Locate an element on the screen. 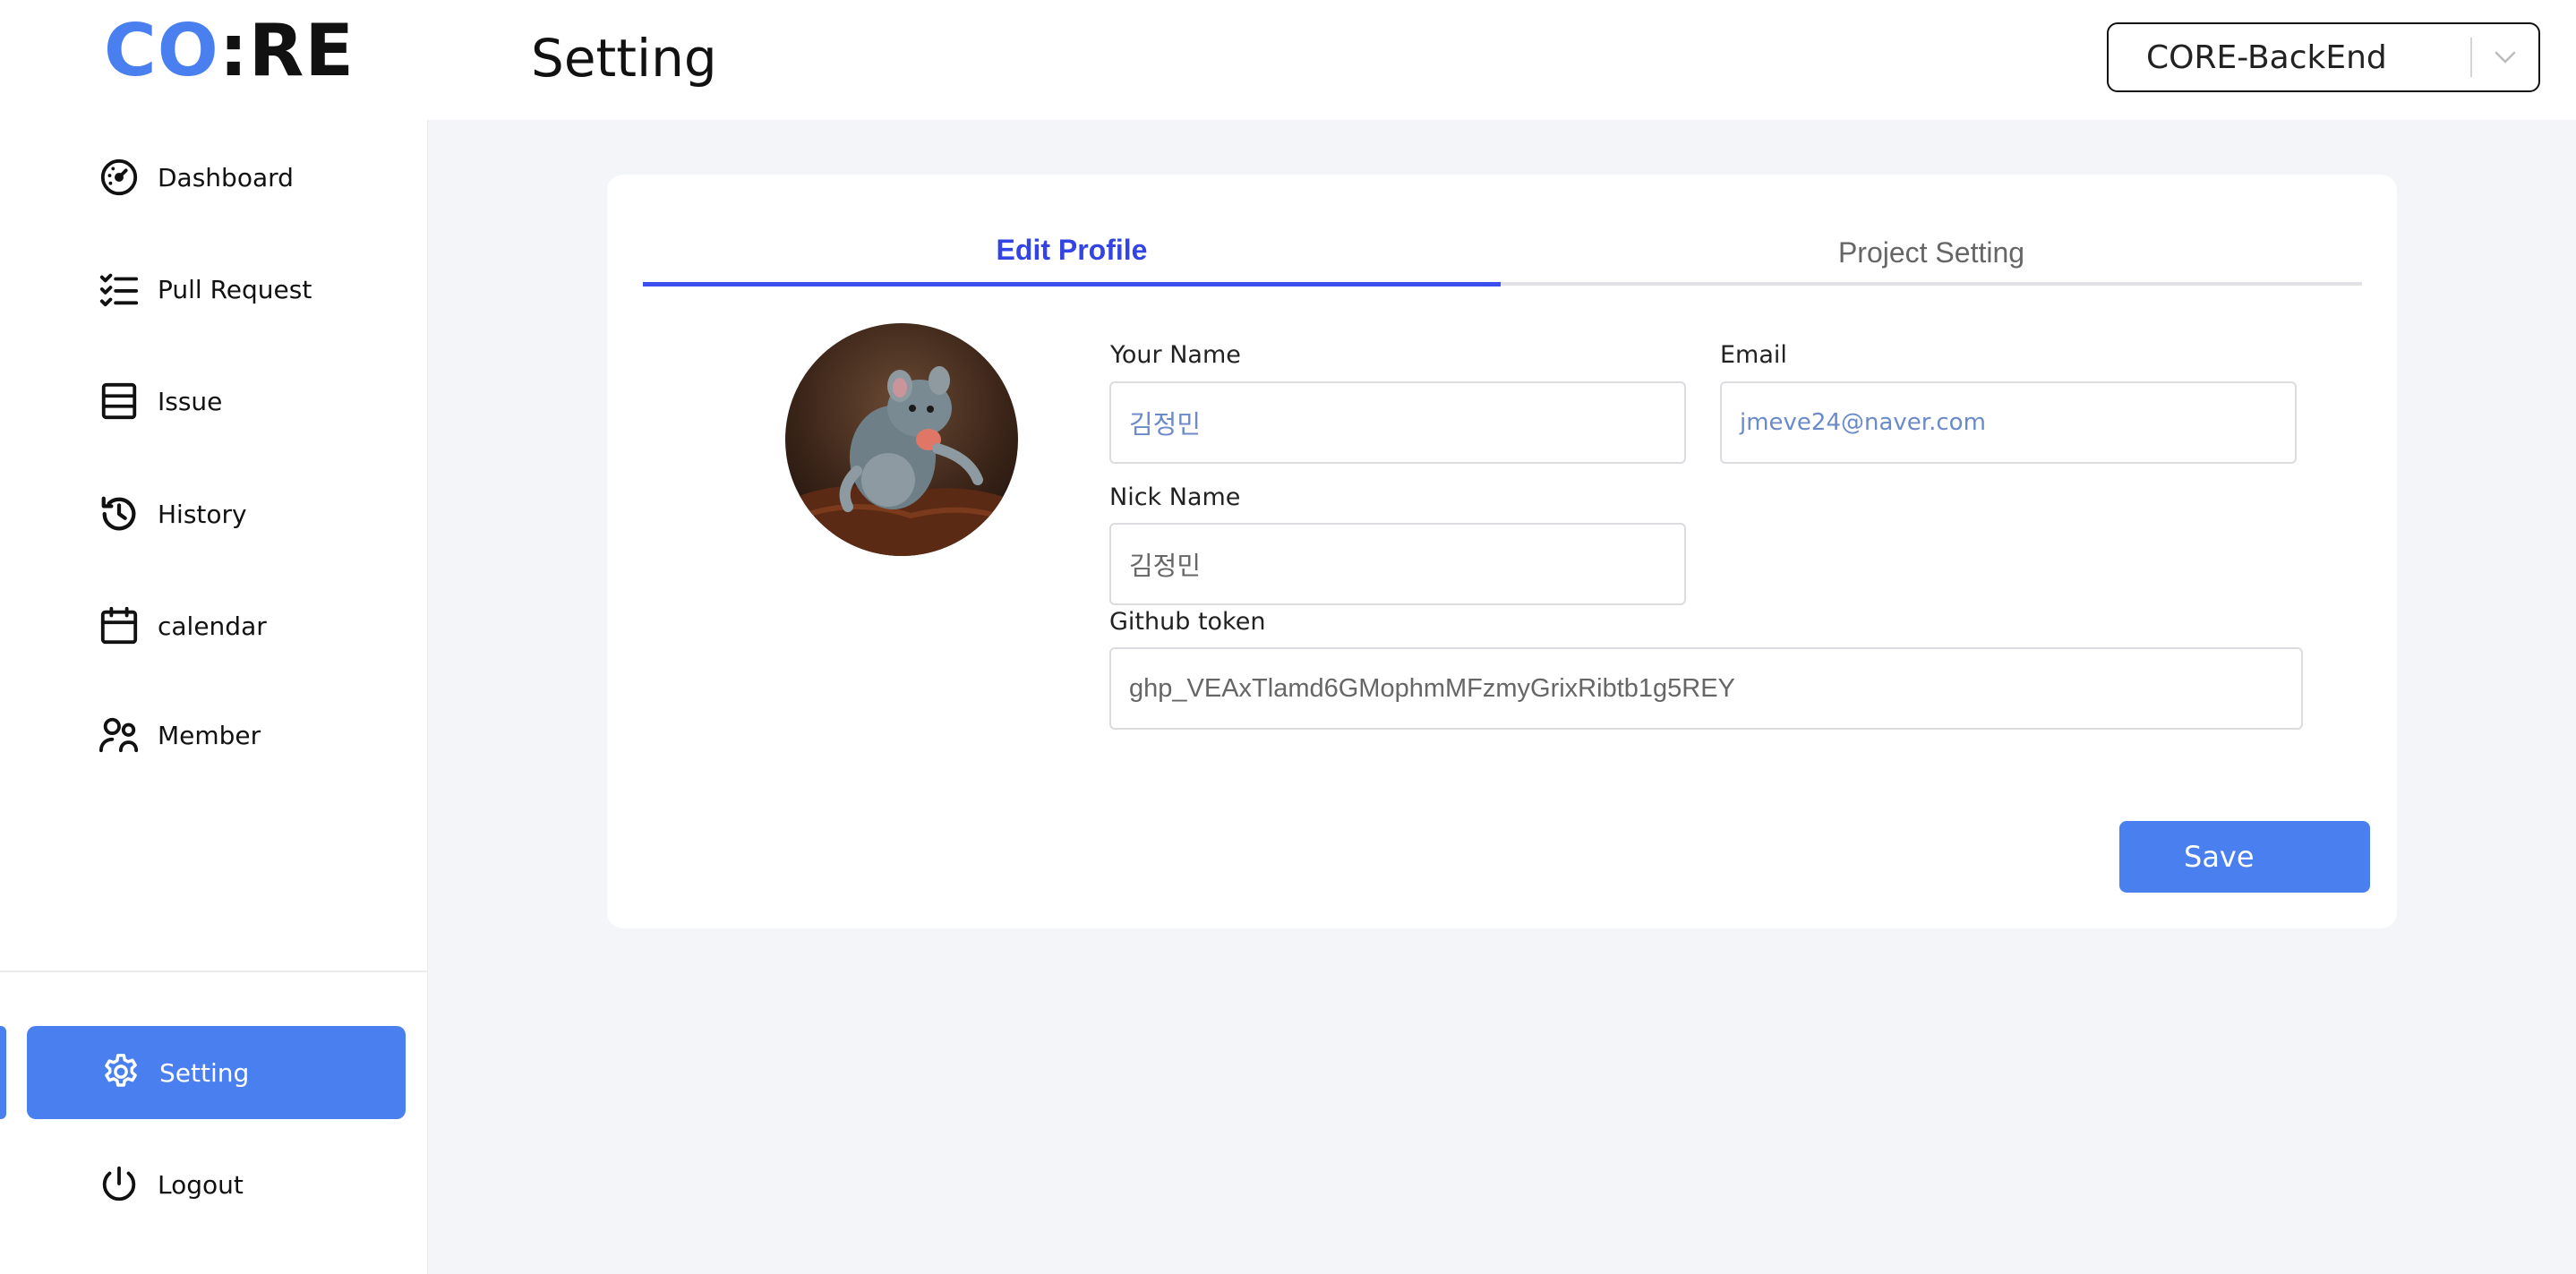 The image size is (2576, 1274). project-select: CORE-BackEnd is located at coordinates (2323, 57).